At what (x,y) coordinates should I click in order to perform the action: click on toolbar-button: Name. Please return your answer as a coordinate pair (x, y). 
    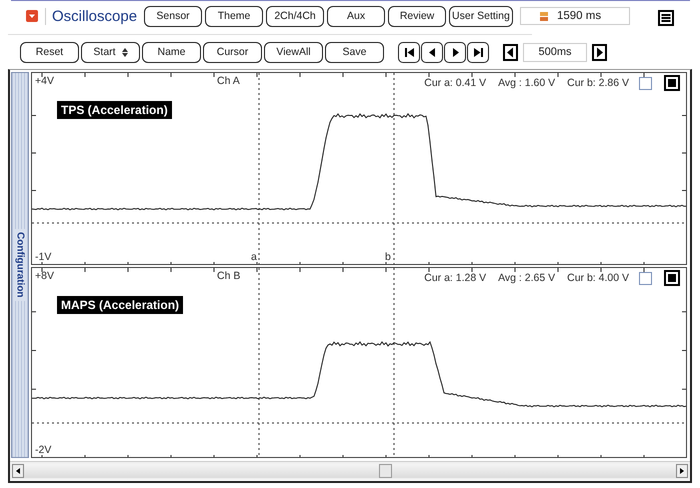
    Looking at the image, I should click on (171, 52).